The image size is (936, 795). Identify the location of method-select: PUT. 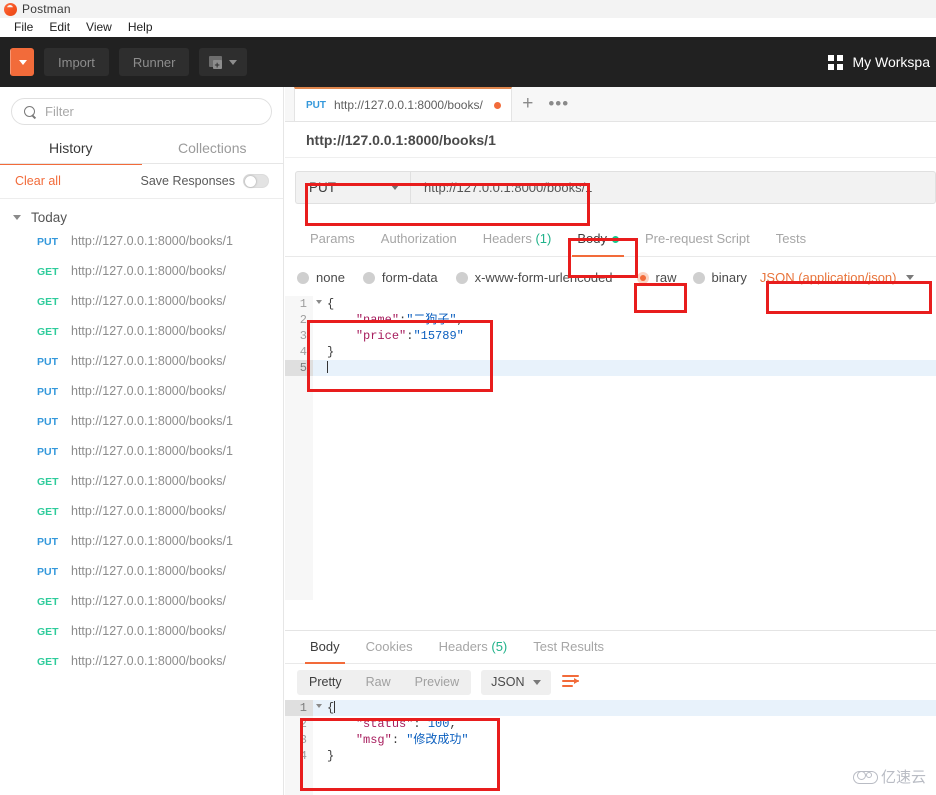
(352, 187).